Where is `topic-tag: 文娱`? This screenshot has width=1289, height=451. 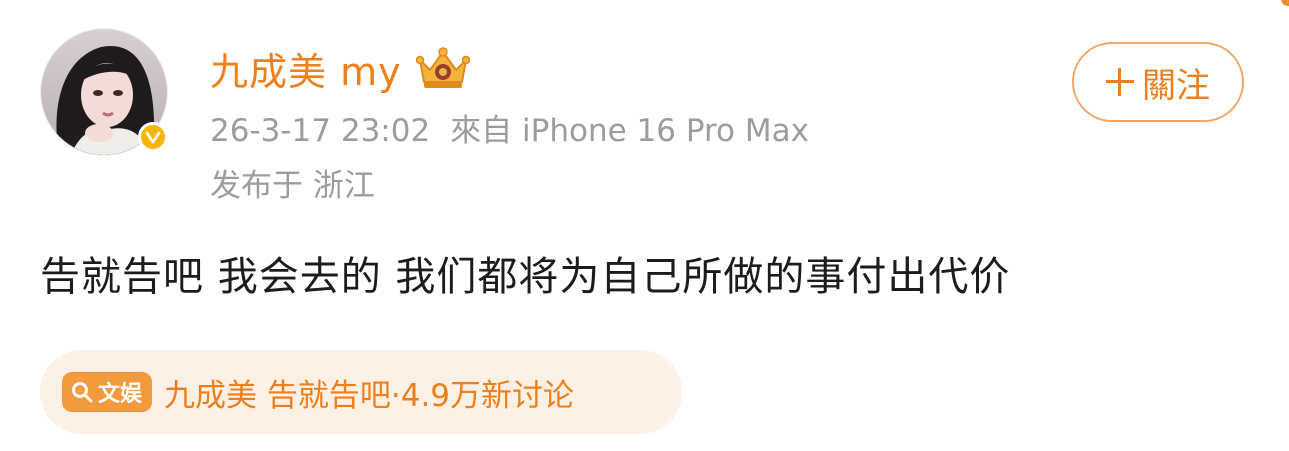
topic-tag: 文娱 is located at coordinates (107, 392).